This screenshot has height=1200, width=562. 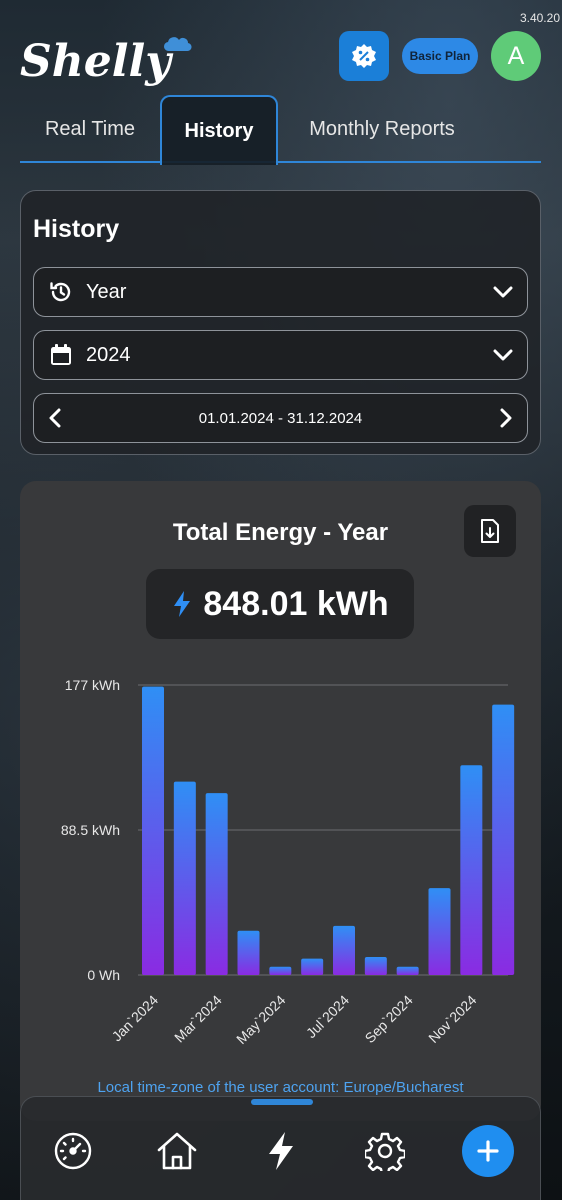 I want to click on avatar: A, so click(x=516, y=56).